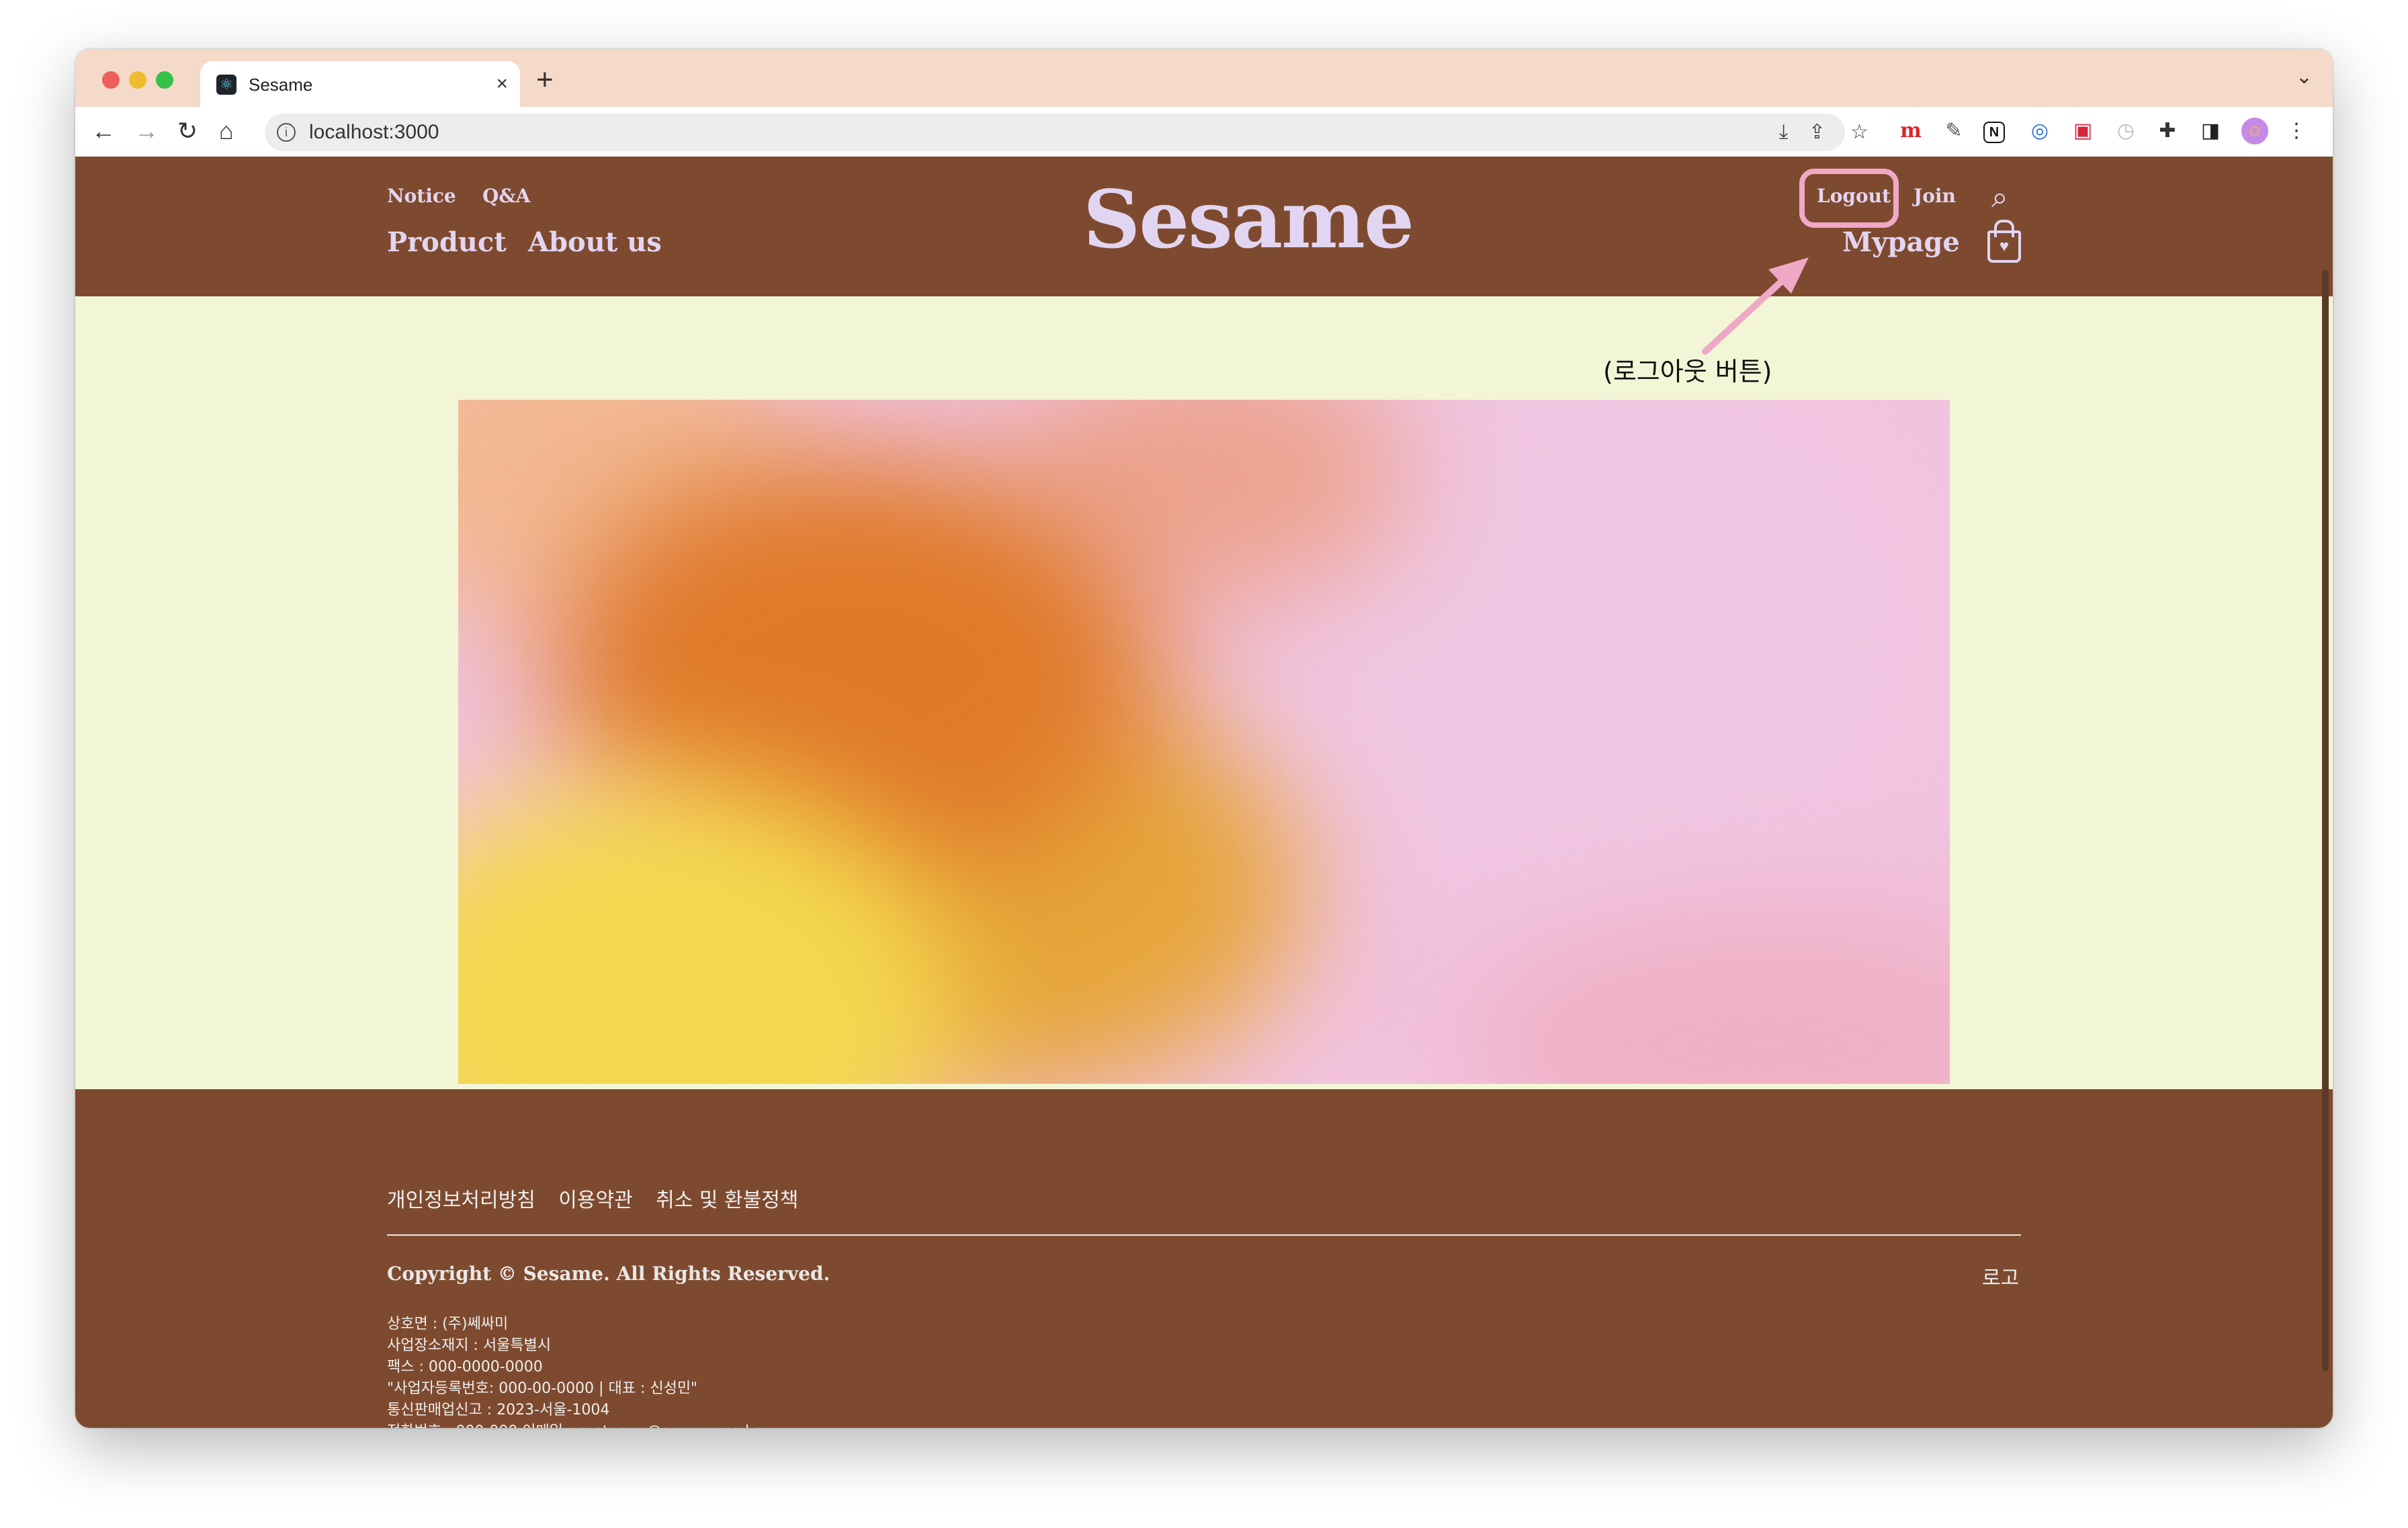 This screenshot has height=1528, width=2408. Describe the element at coordinates (1204, 78) in the screenshot. I see `tab-bar: ⚛ Sesame × + ⌄` at that location.